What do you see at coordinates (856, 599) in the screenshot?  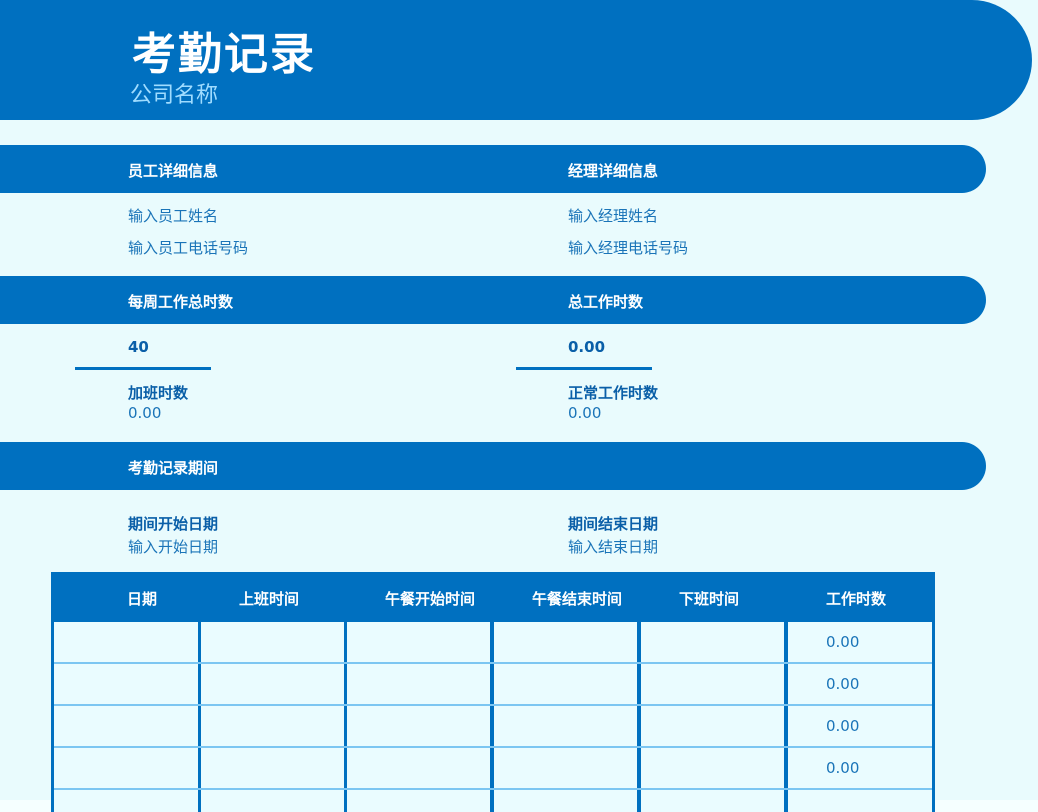 I see `column-header-hours: 工作时数` at bounding box center [856, 599].